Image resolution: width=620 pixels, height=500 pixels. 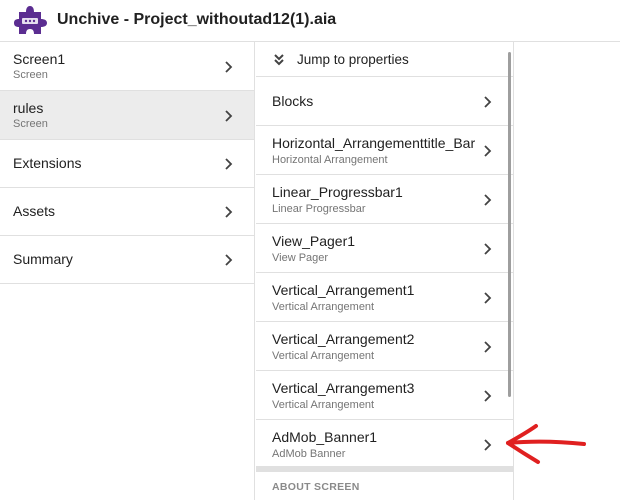 I want to click on scrollbar, so click(x=509, y=224).